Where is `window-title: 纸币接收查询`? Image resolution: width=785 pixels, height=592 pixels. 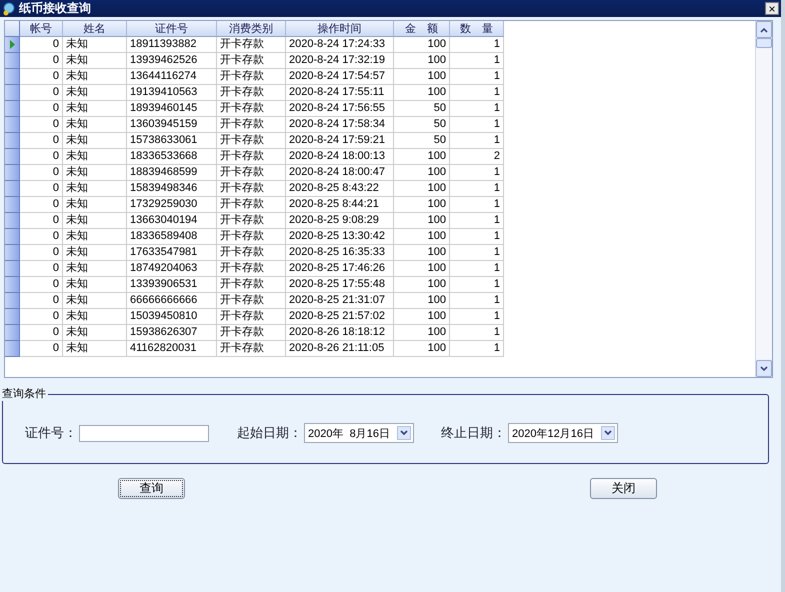
window-title: 纸币接收查询 is located at coordinates (55, 8).